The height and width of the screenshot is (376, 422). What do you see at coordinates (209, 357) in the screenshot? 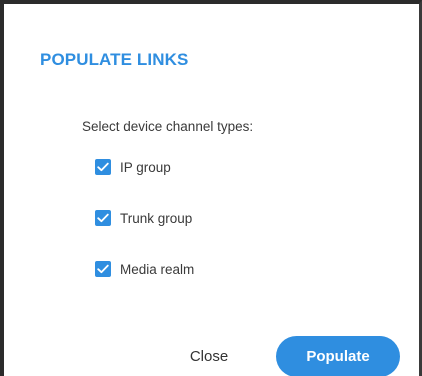
I see `close-button: Close` at bounding box center [209, 357].